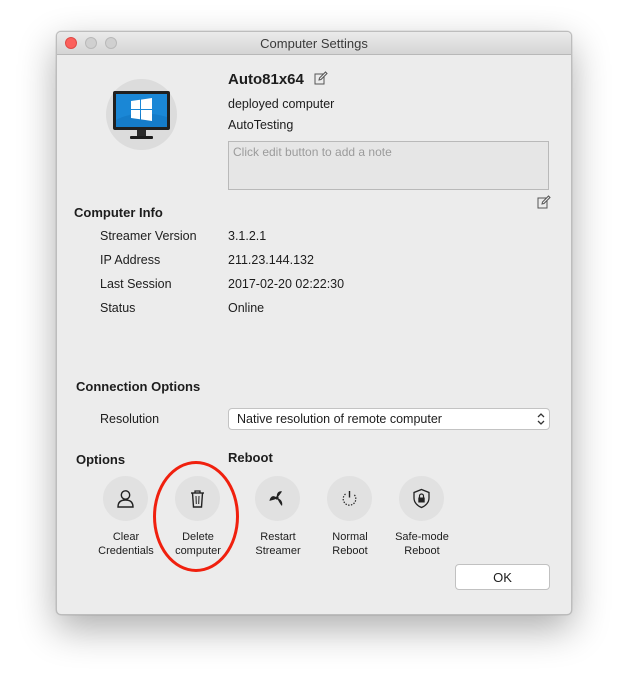  I want to click on normal-reboot-button, so click(349, 498).